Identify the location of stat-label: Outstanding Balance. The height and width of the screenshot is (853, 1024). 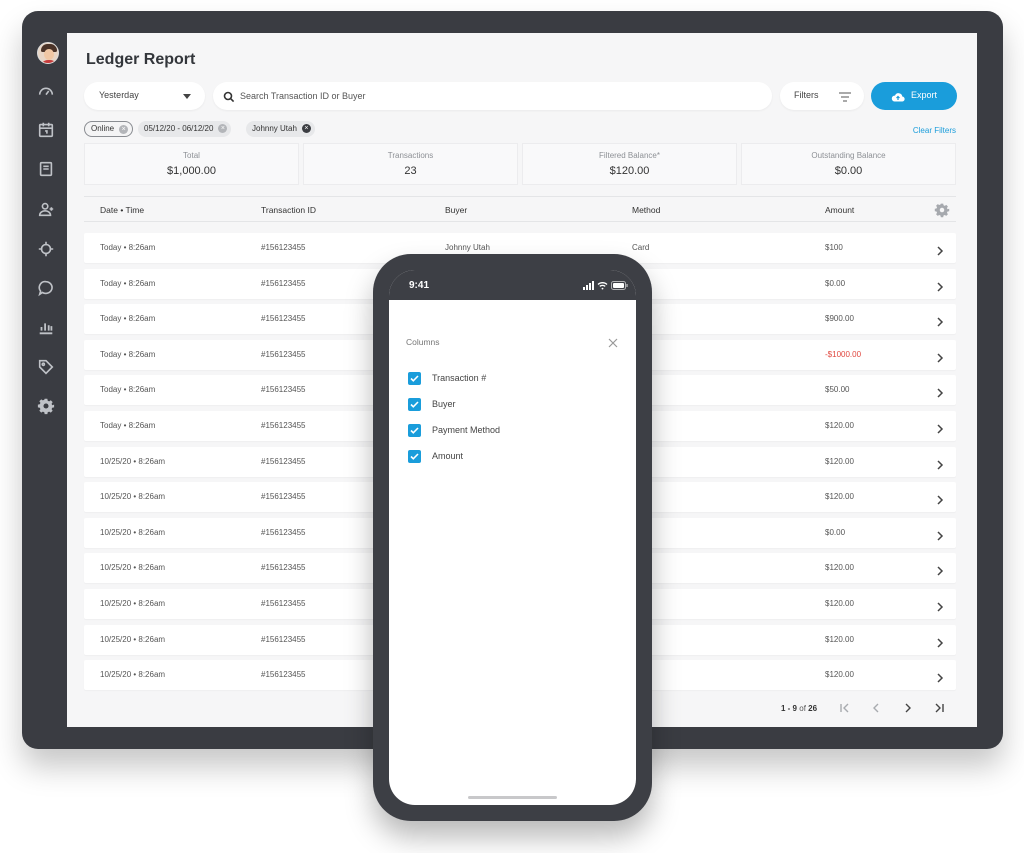
(848, 155).